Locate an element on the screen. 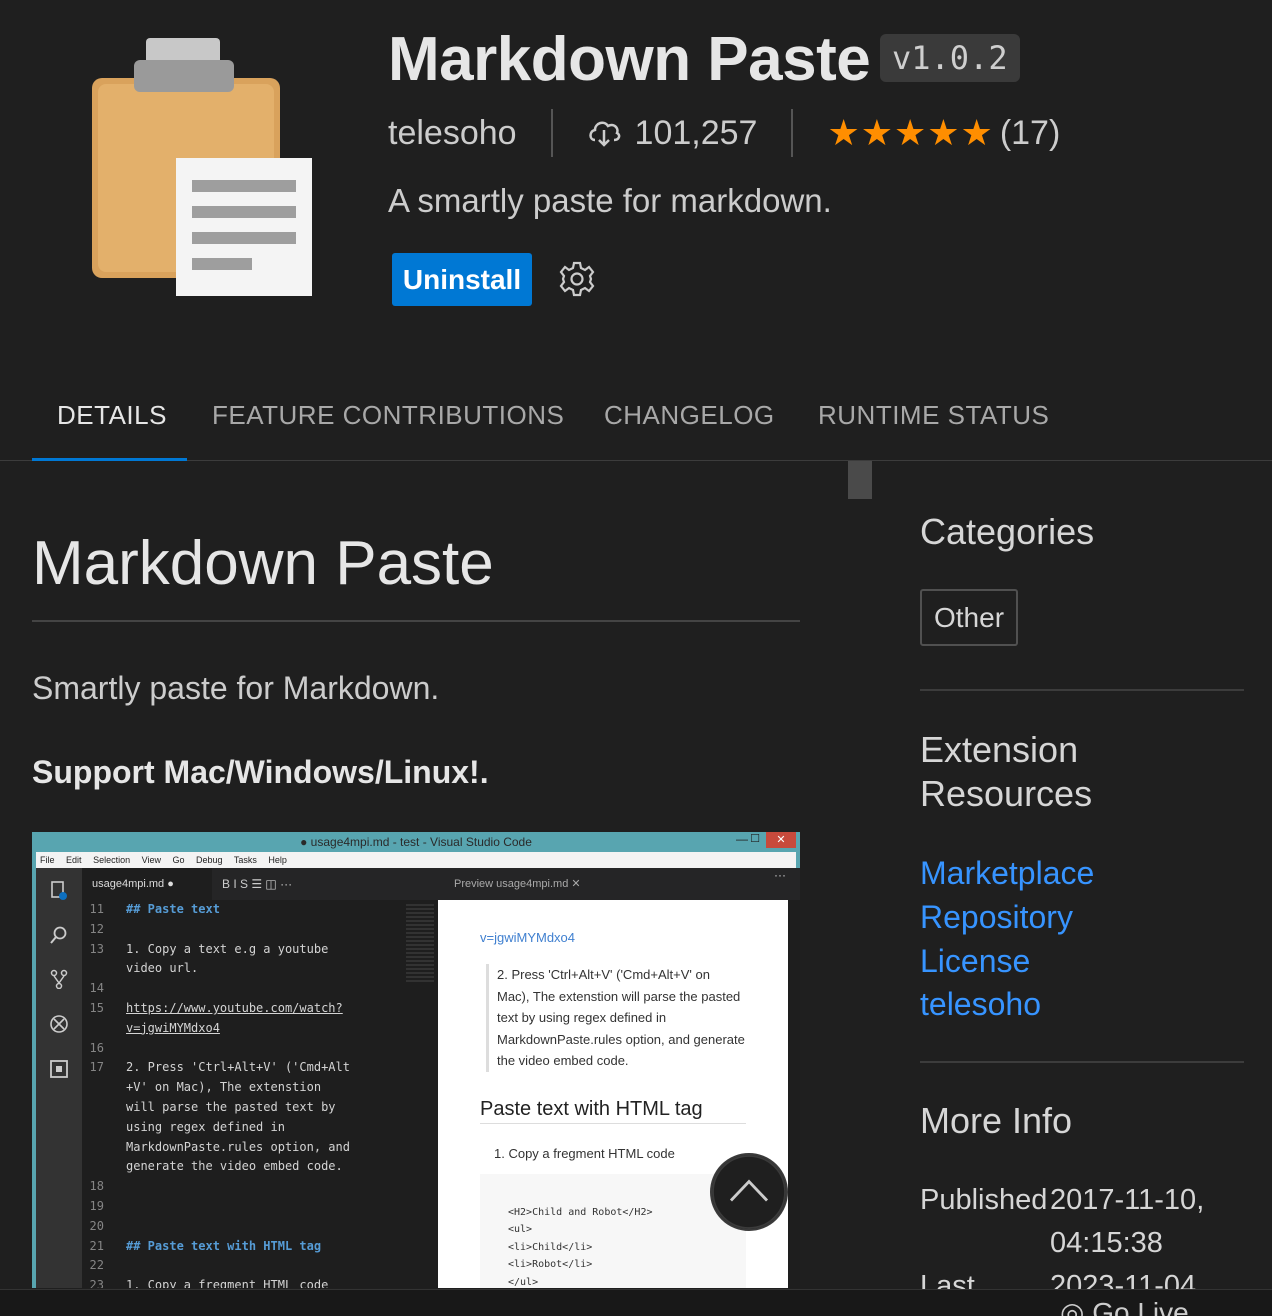  line-number: 21 is located at coordinates (96, 1245).